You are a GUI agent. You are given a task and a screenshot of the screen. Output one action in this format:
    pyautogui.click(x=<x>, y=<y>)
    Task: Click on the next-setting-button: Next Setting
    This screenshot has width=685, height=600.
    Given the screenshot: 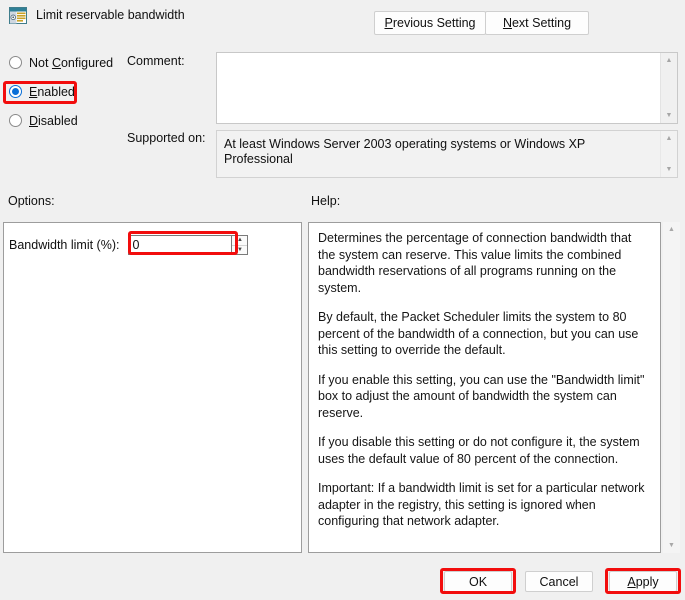 What is the action you would take?
    pyautogui.click(x=537, y=23)
    